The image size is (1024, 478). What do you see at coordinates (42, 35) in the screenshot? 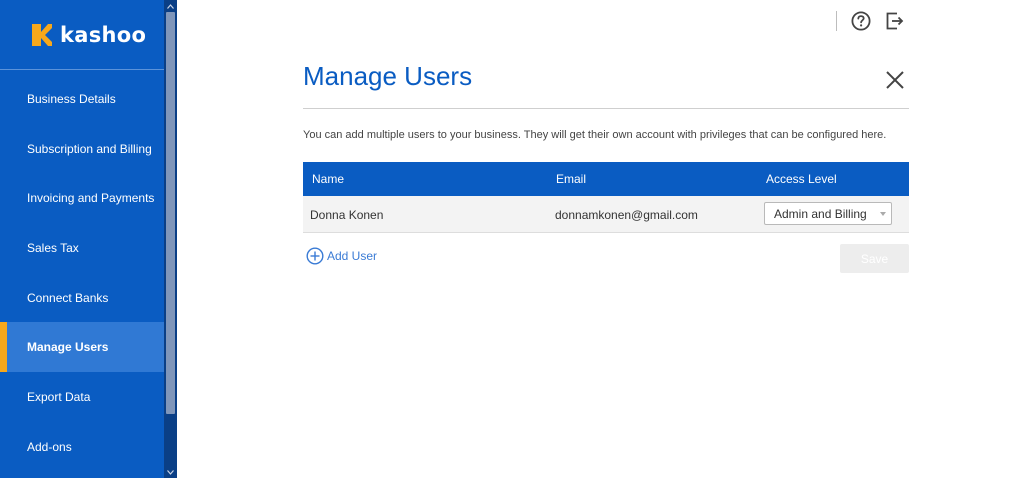
I see `kashoo-logo-mark-icon` at bounding box center [42, 35].